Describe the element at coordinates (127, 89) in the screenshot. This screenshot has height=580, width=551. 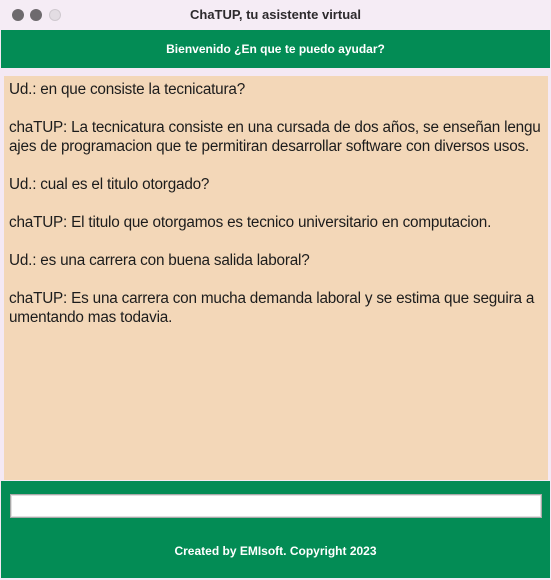
I see `chat-message: Ud.: en que consiste la tecnicatura?` at that location.